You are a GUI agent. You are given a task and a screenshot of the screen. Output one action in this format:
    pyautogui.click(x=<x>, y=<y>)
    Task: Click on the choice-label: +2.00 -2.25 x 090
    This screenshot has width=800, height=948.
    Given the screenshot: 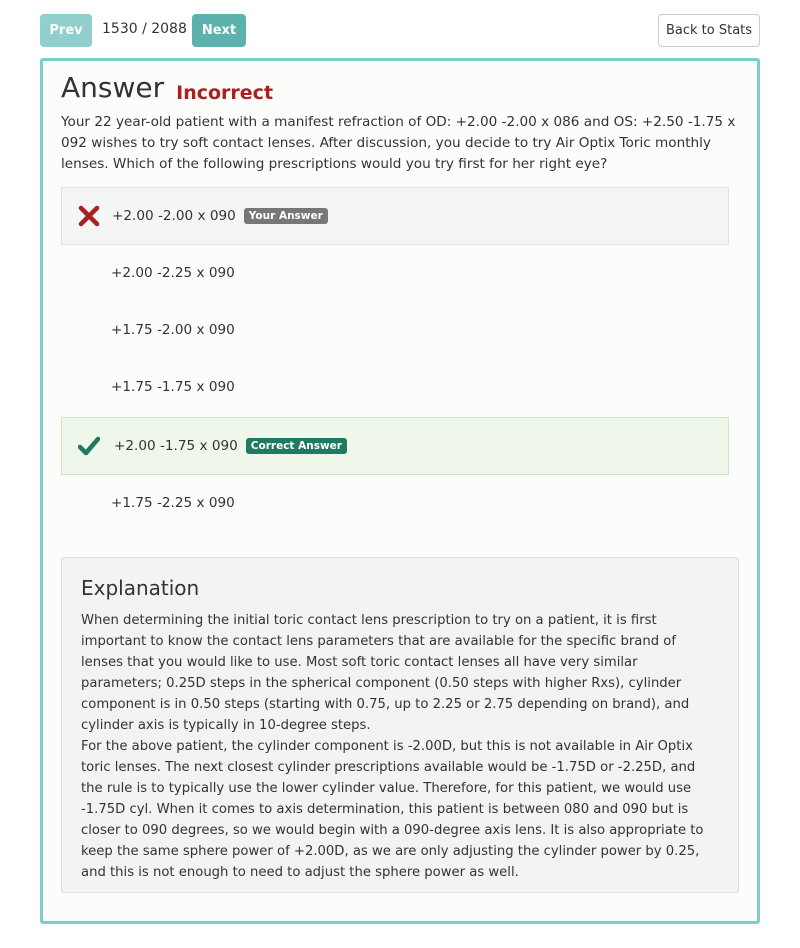 What is the action you would take?
    pyautogui.click(x=173, y=273)
    